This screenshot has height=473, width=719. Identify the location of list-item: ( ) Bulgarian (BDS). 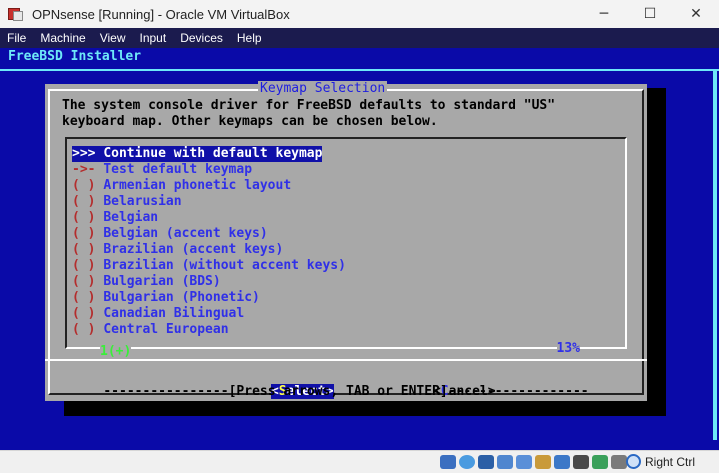
(146, 282).